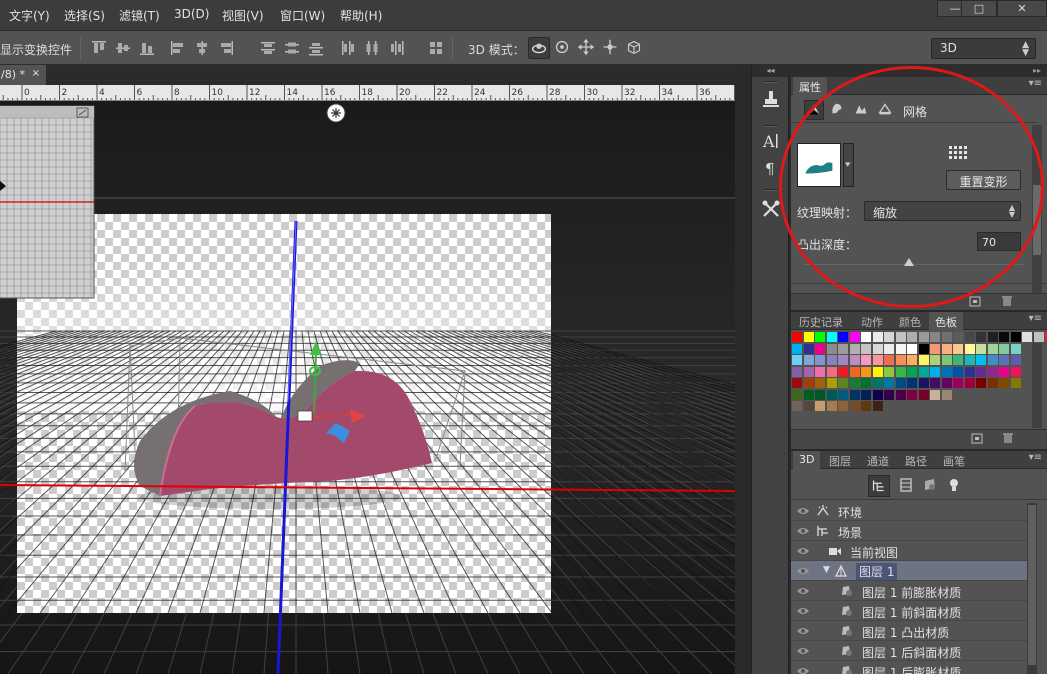 The image size is (1047, 674). Describe the element at coordinates (1035, 457) in the screenshot. I see `panel-menu-icon: ▾≡` at that location.